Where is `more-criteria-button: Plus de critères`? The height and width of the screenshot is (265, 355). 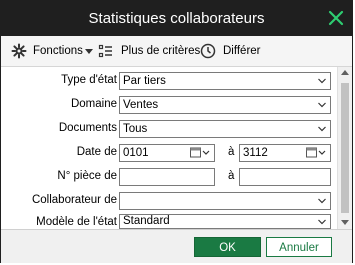
more-criteria-button: Plus de critères is located at coordinates (149, 51).